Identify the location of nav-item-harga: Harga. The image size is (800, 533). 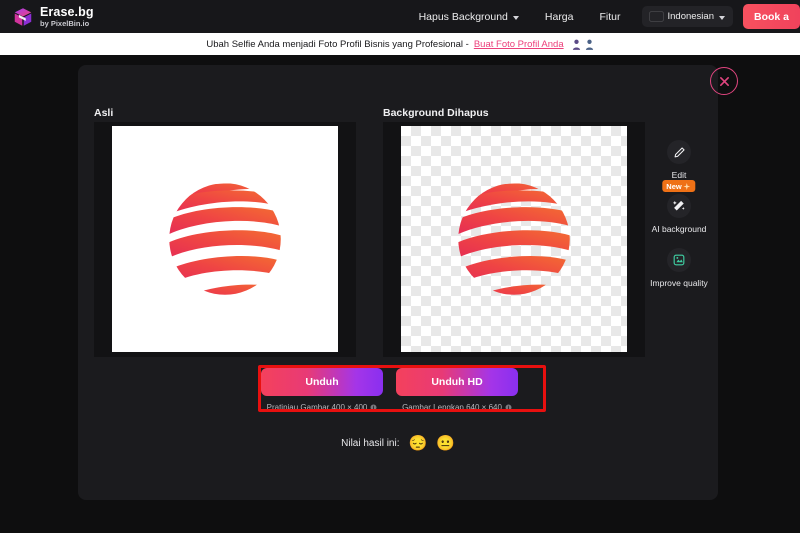
(559, 16).